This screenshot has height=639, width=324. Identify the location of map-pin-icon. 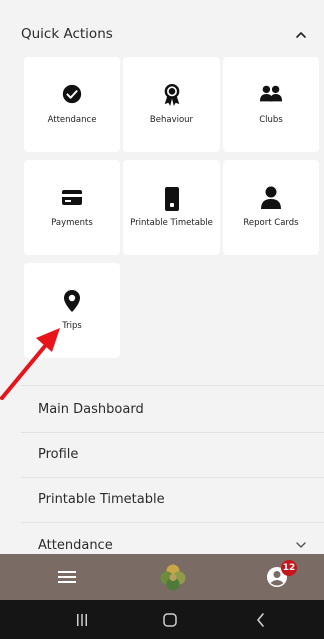
(72, 301).